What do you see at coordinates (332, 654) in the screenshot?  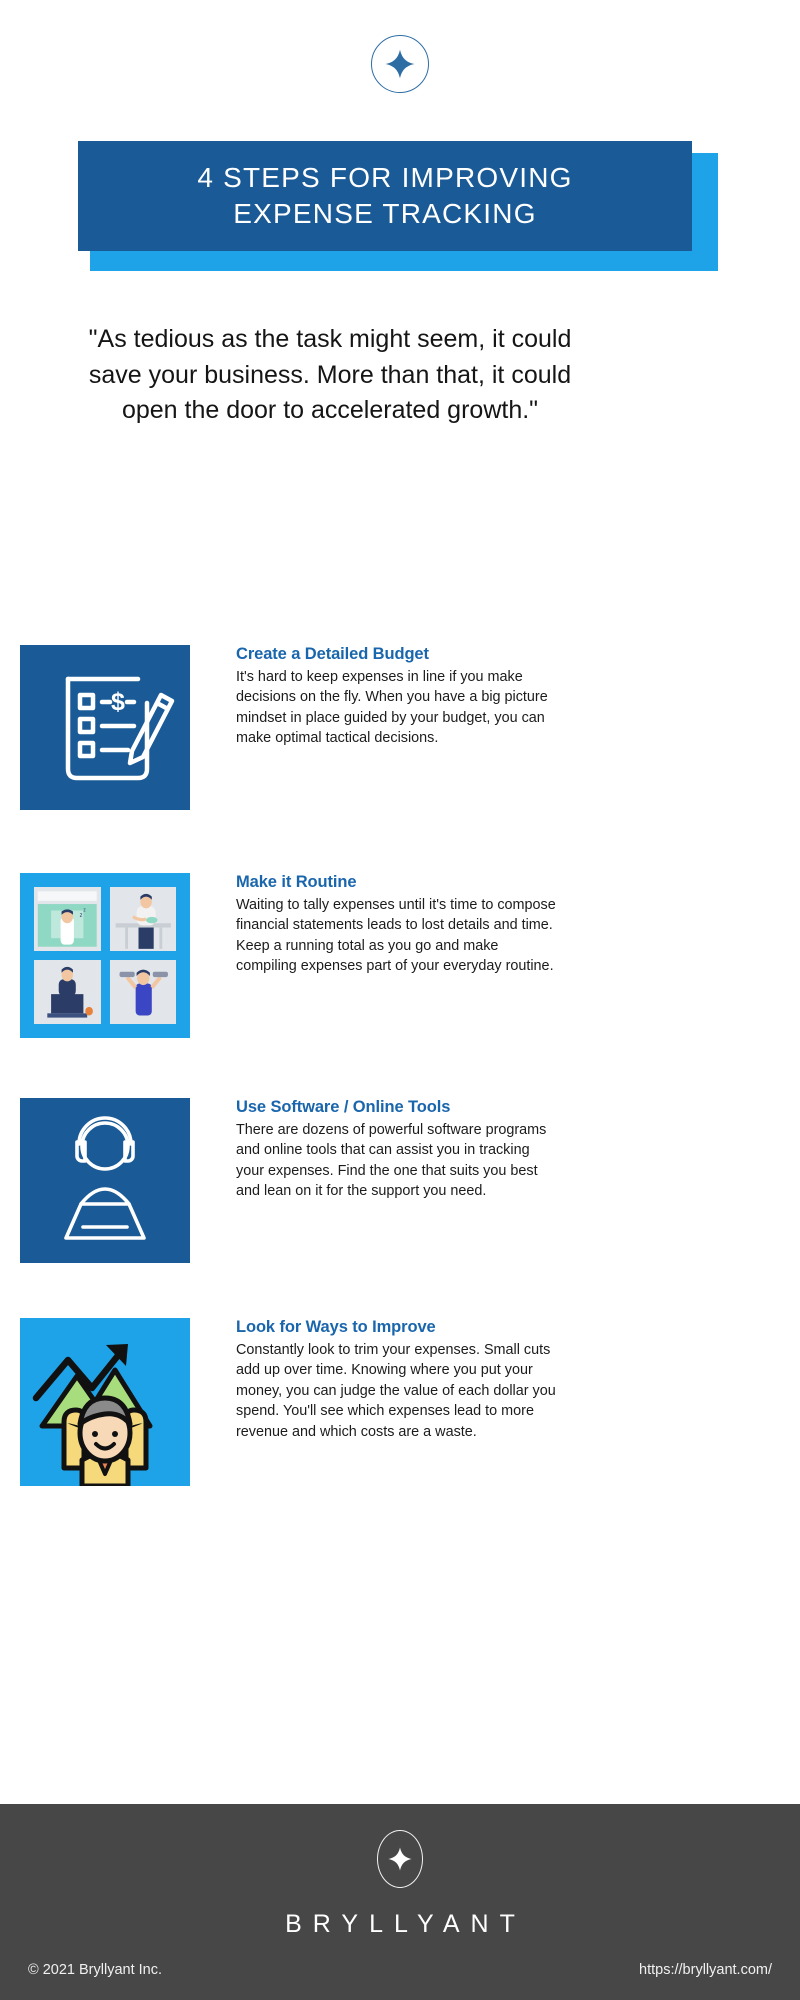 I see `step-card-1-title: Create a Detailed Budget` at bounding box center [332, 654].